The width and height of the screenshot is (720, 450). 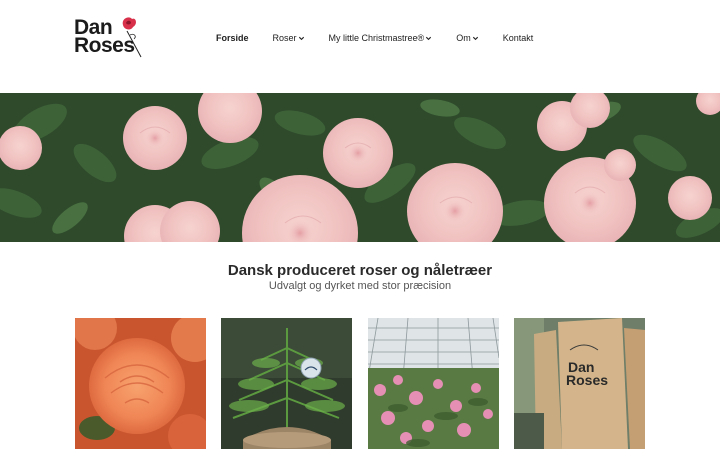 I want to click on page-title: Dansk produceret roser og nåletræer, so click(x=360, y=270).